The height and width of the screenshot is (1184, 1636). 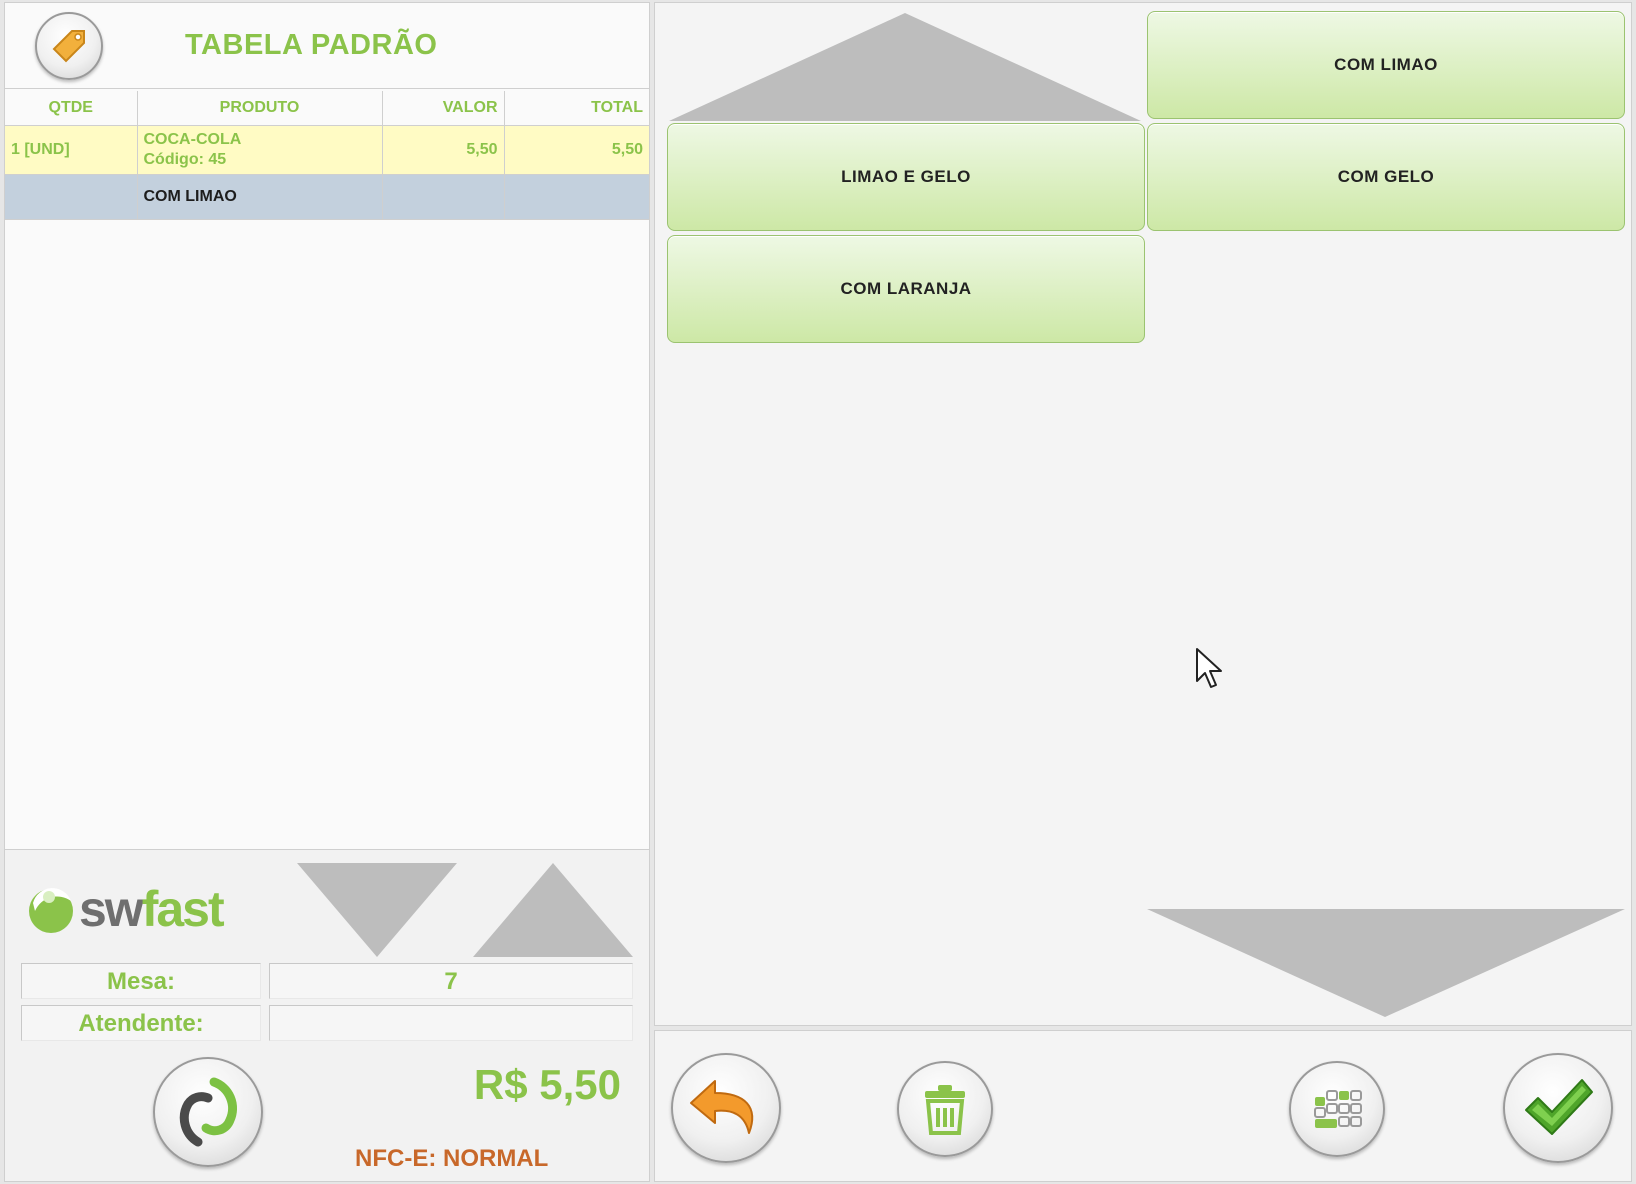 What do you see at coordinates (451, 1023) in the screenshot?
I see `atendente-value` at bounding box center [451, 1023].